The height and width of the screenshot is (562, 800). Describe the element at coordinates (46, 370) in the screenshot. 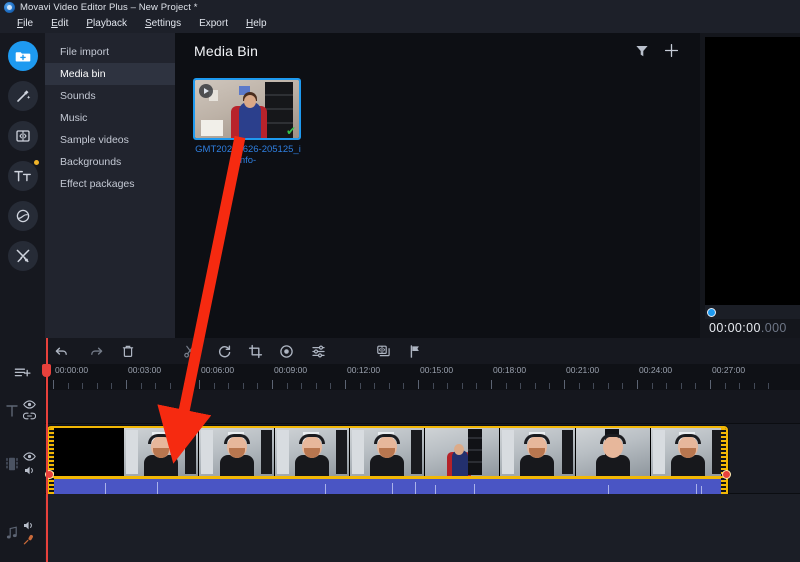

I see `playhead-handle` at that location.